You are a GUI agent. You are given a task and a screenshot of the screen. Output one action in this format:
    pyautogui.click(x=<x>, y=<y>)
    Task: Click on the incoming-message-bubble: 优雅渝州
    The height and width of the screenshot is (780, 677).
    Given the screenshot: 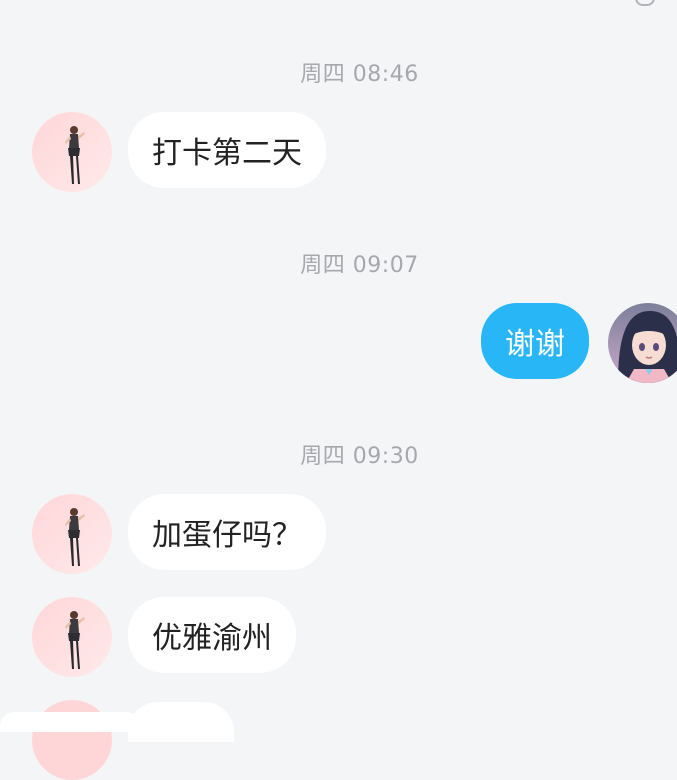 What is the action you would take?
    pyautogui.click(x=212, y=635)
    